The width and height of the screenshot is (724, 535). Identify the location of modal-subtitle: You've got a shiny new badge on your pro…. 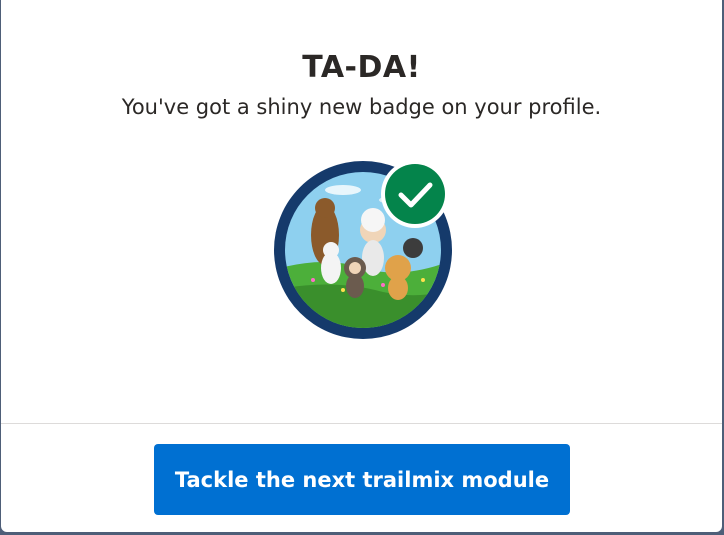
(361, 107).